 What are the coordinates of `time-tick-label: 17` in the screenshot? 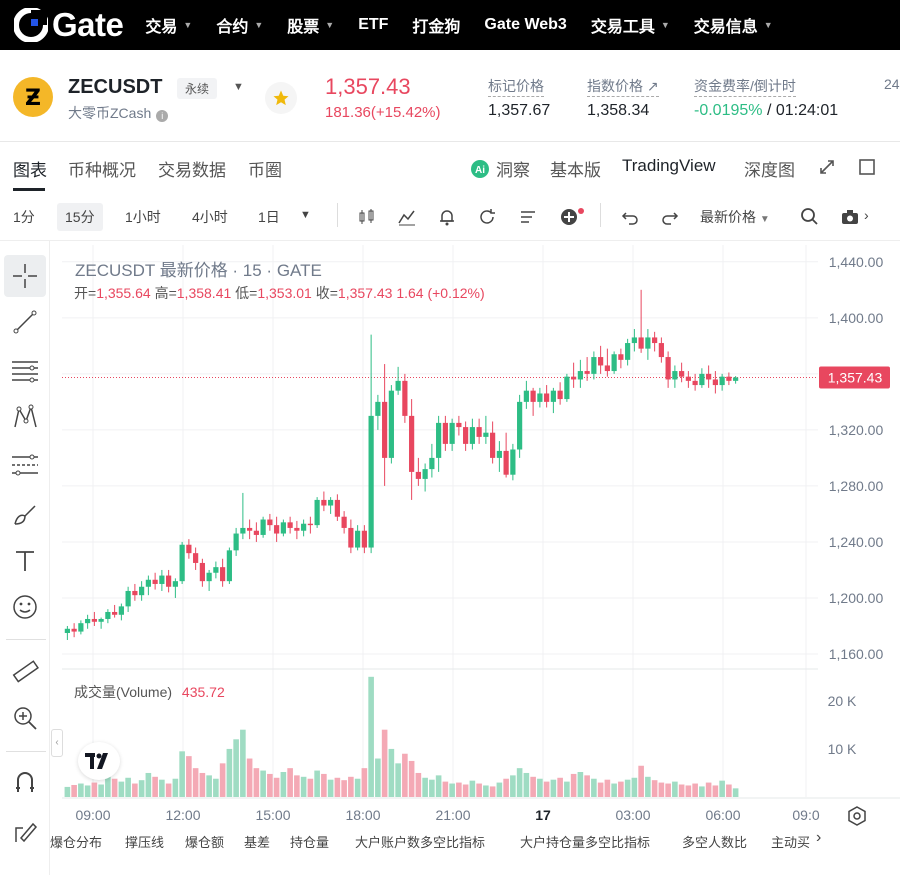 It's located at (543, 815).